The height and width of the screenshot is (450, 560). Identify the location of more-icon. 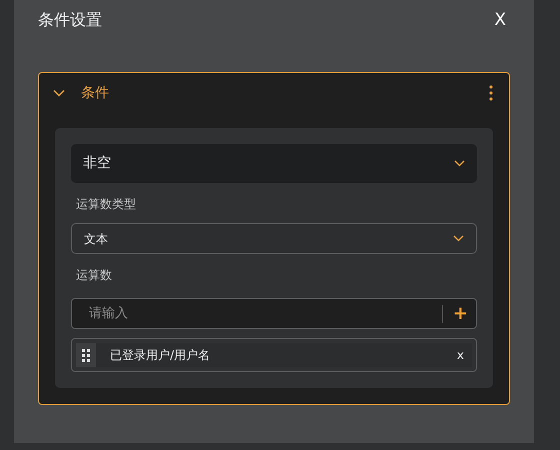
(491, 93).